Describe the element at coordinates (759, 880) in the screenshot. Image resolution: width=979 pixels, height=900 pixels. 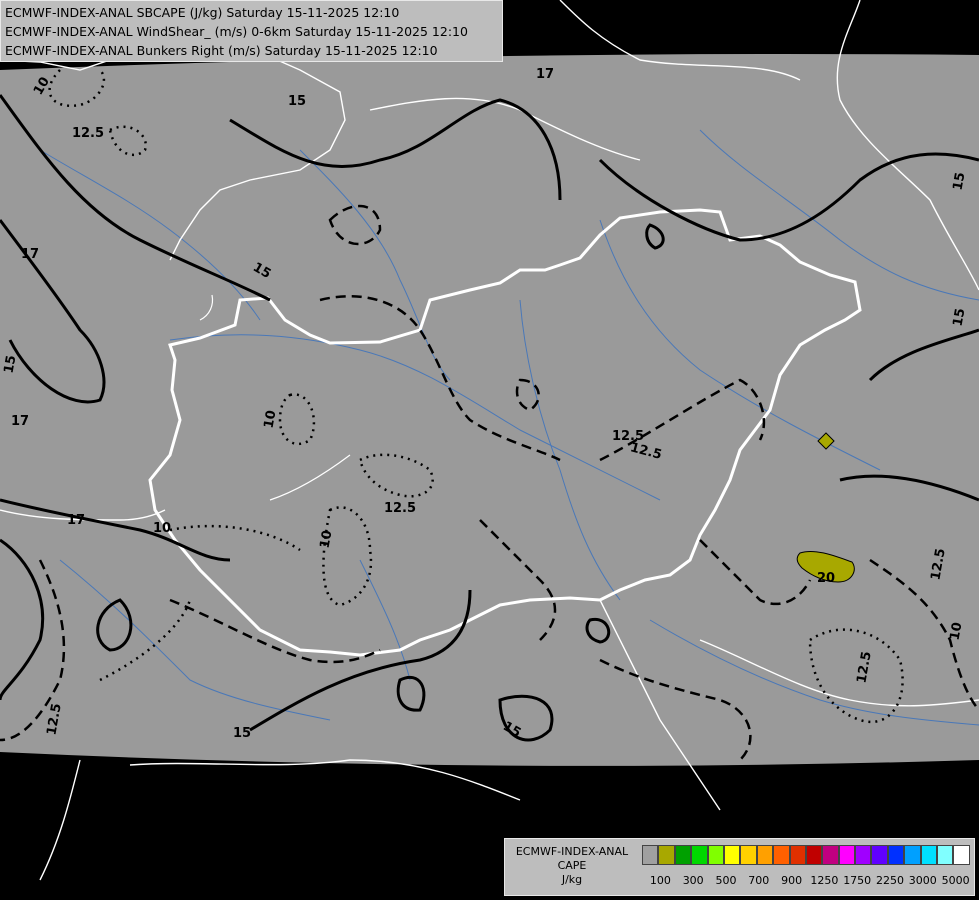
I see `legend-tick-label: 700` at that location.